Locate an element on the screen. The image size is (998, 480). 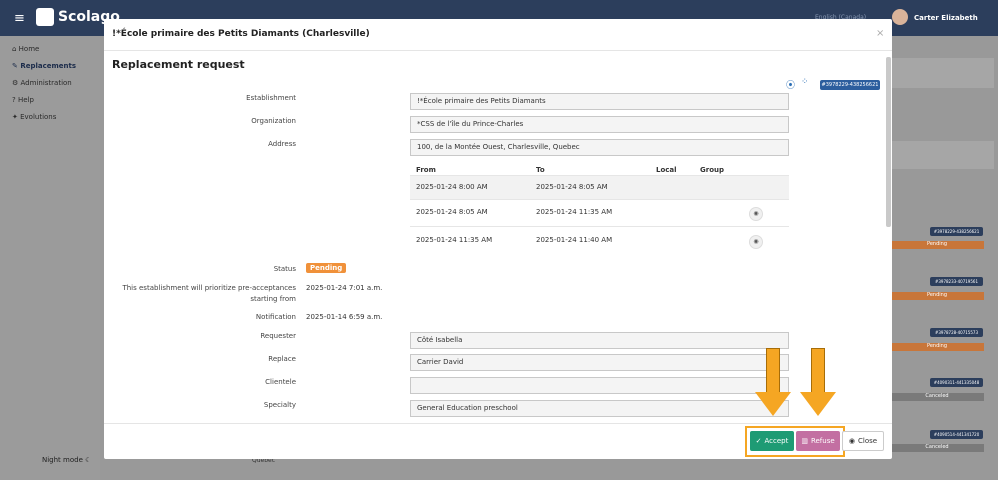
refuse-button: ▥ Refuse is located at coordinates (818, 441).